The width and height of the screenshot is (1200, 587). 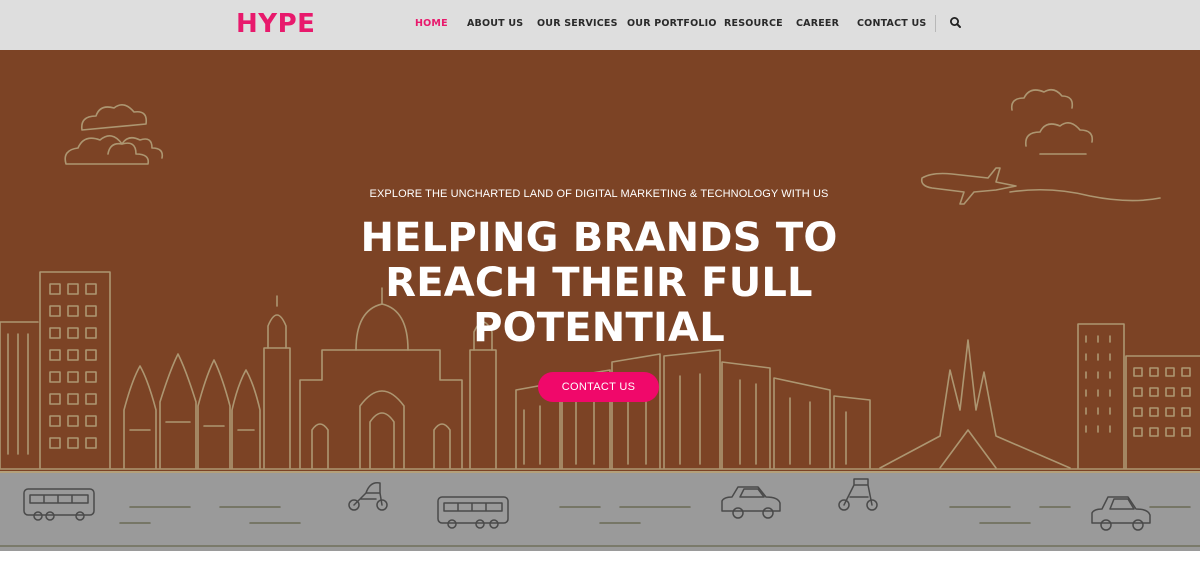 What do you see at coordinates (935, 23) in the screenshot?
I see `nav-divider` at bounding box center [935, 23].